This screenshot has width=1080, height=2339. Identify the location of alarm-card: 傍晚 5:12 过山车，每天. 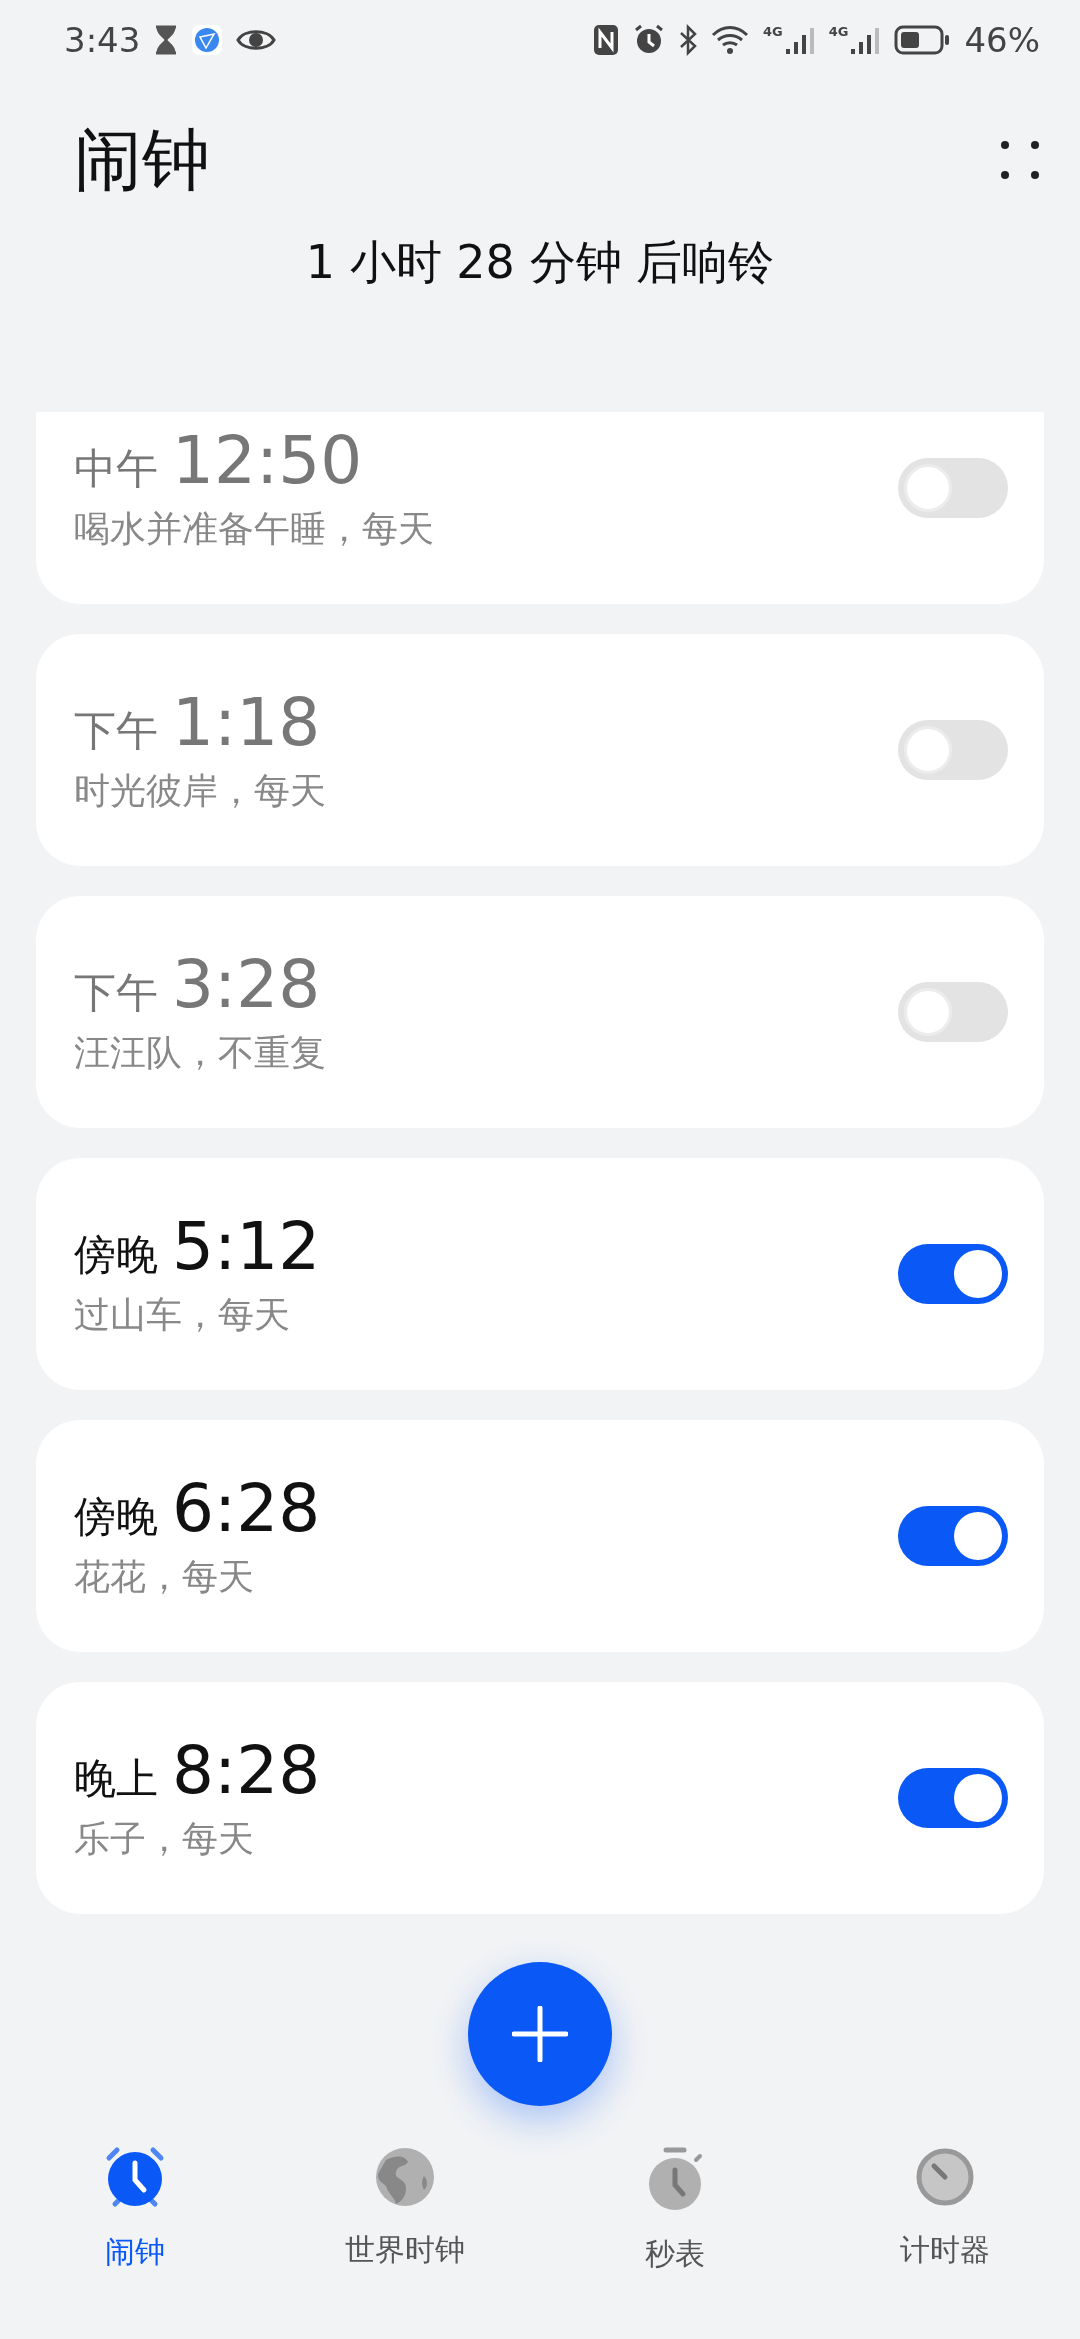
(540, 1274).